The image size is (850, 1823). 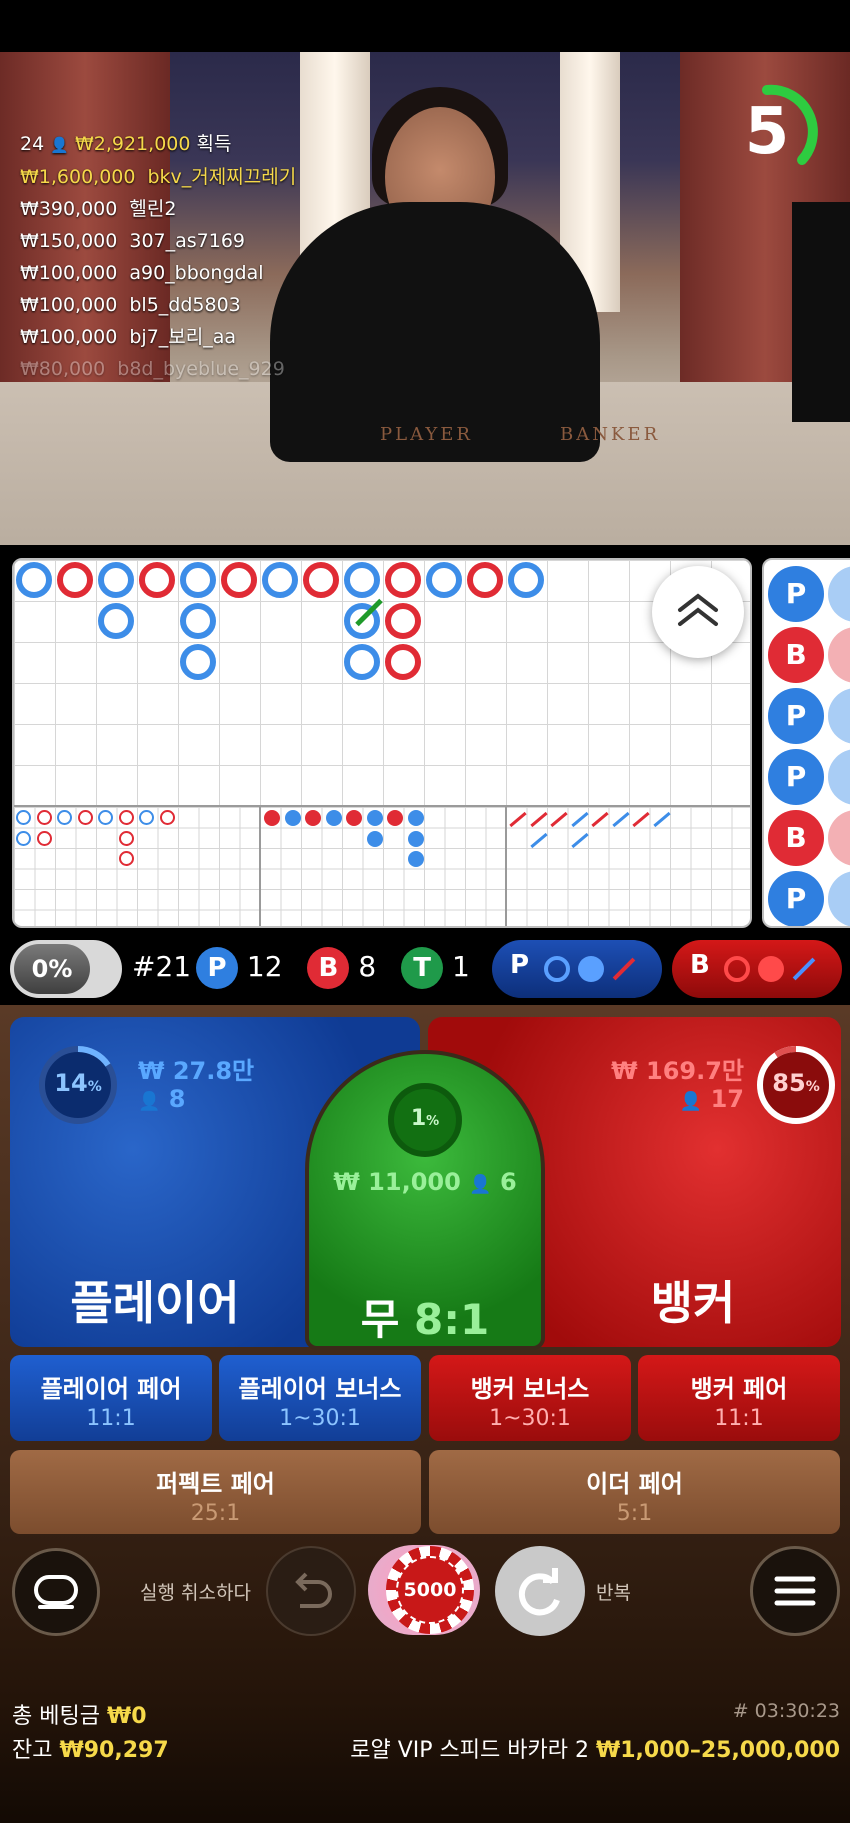 What do you see at coordinates (78, 1083) in the screenshot?
I see `player-percent: 14%` at bounding box center [78, 1083].